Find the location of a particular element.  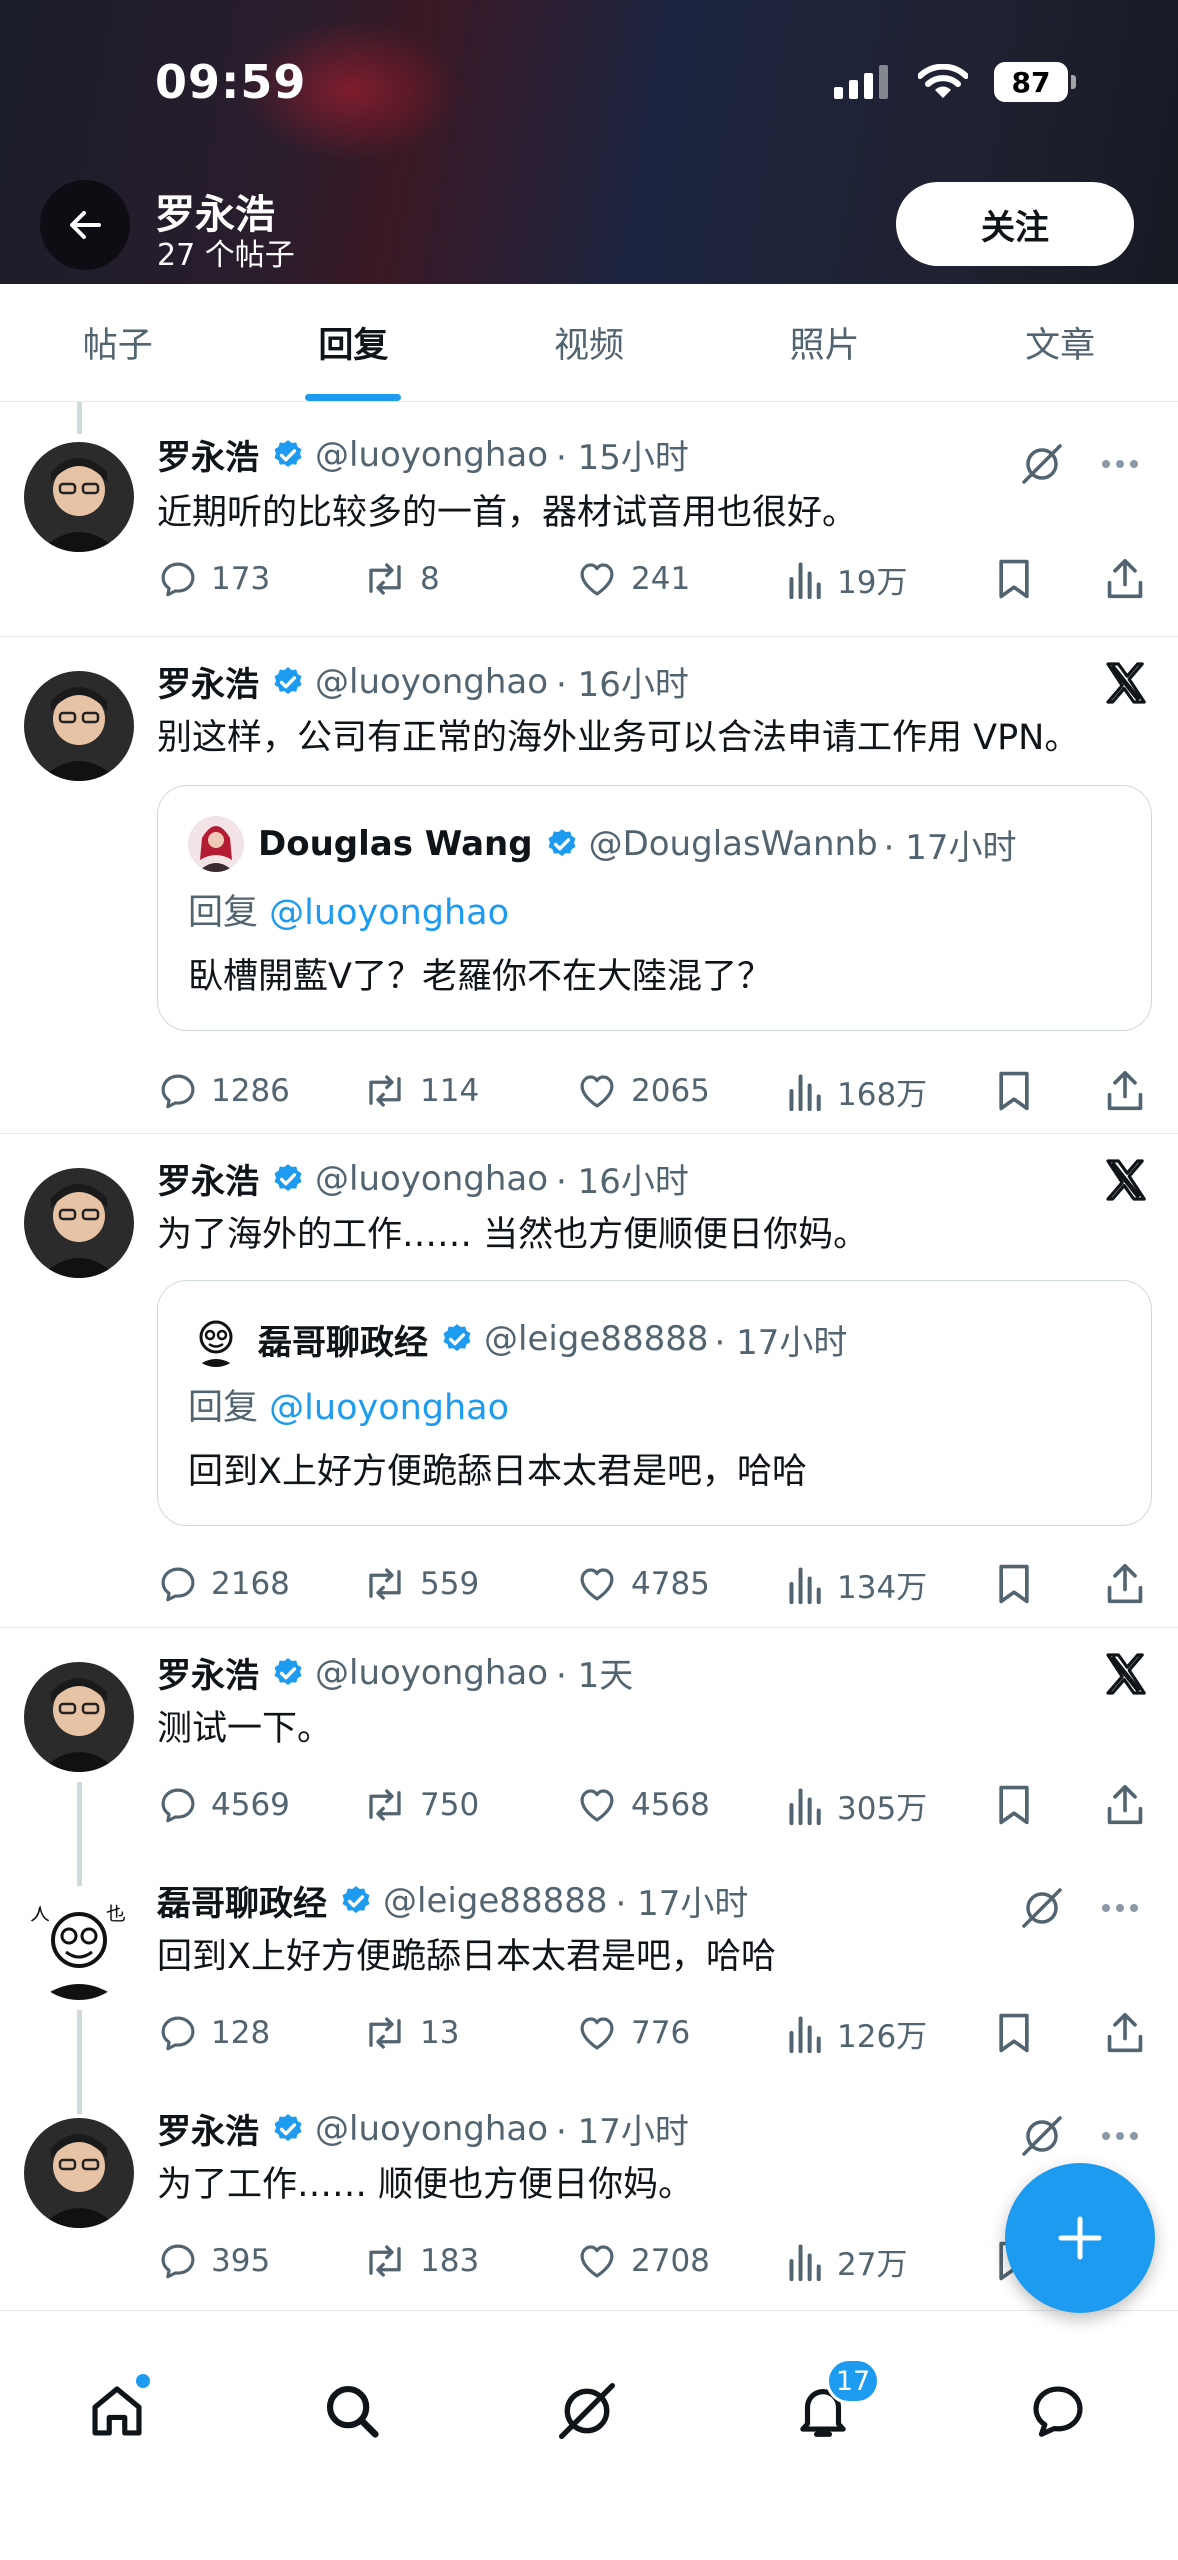

repost-button: 183 is located at coordinates (420, 2261).